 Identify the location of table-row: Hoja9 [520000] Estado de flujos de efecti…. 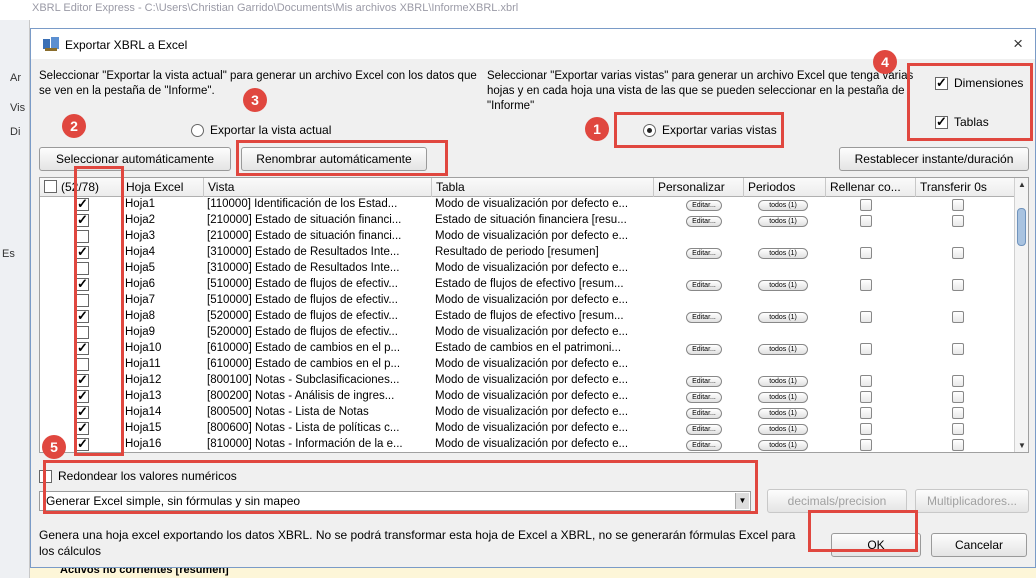
(527, 333).